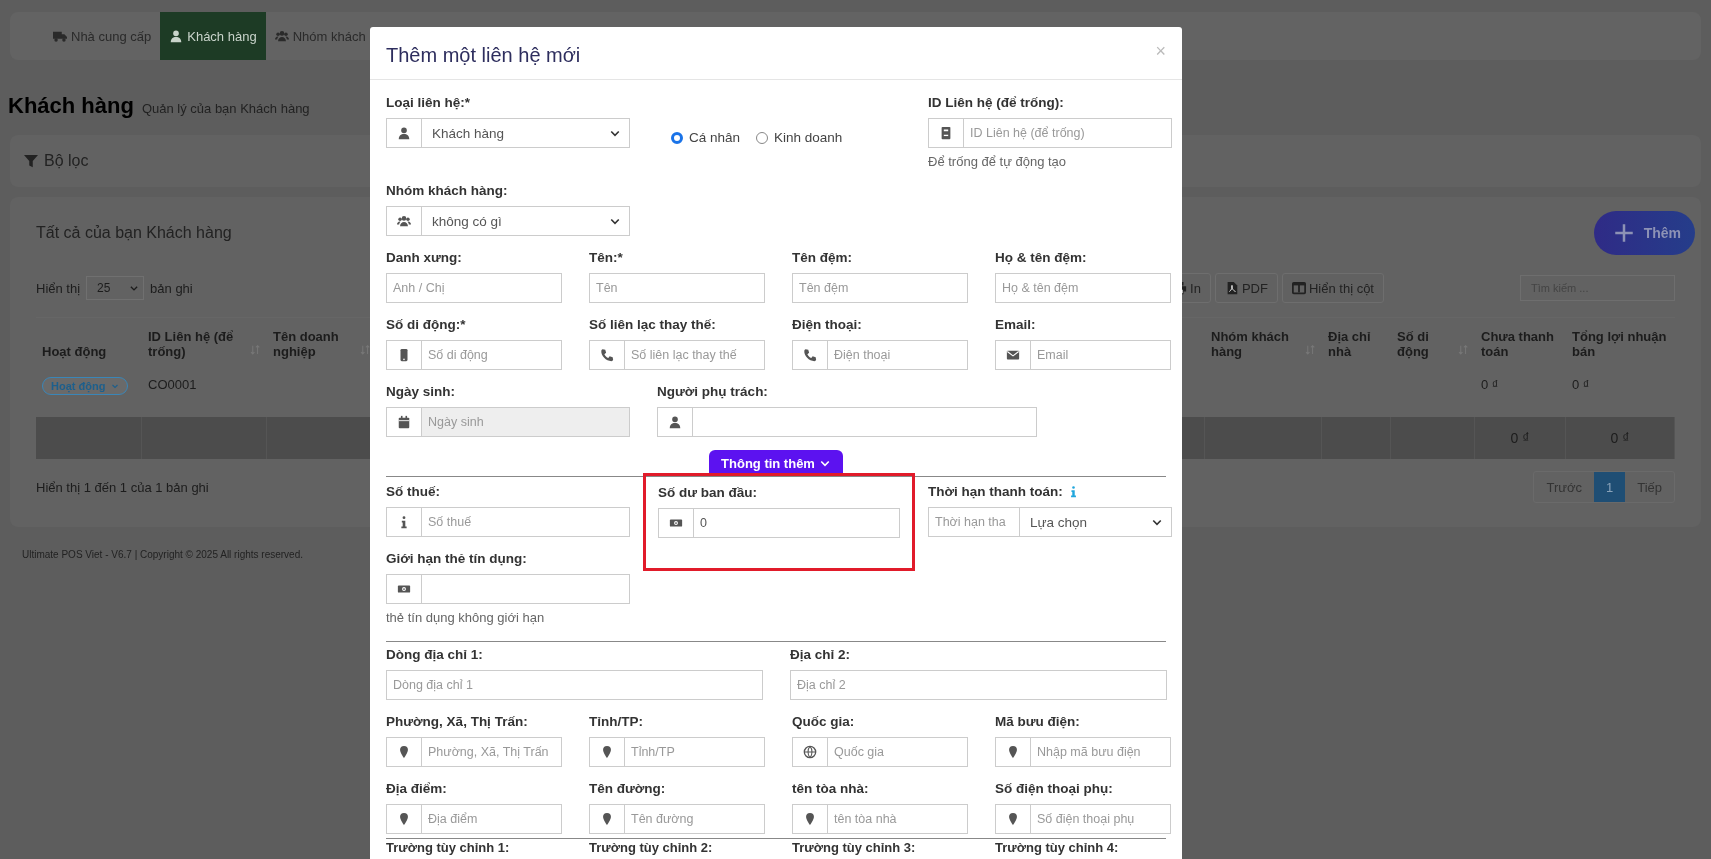 The height and width of the screenshot is (859, 1711). Describe the element at coordinates (171, 288) in the screenshot. I see `length-label: bản ghi` at that location.